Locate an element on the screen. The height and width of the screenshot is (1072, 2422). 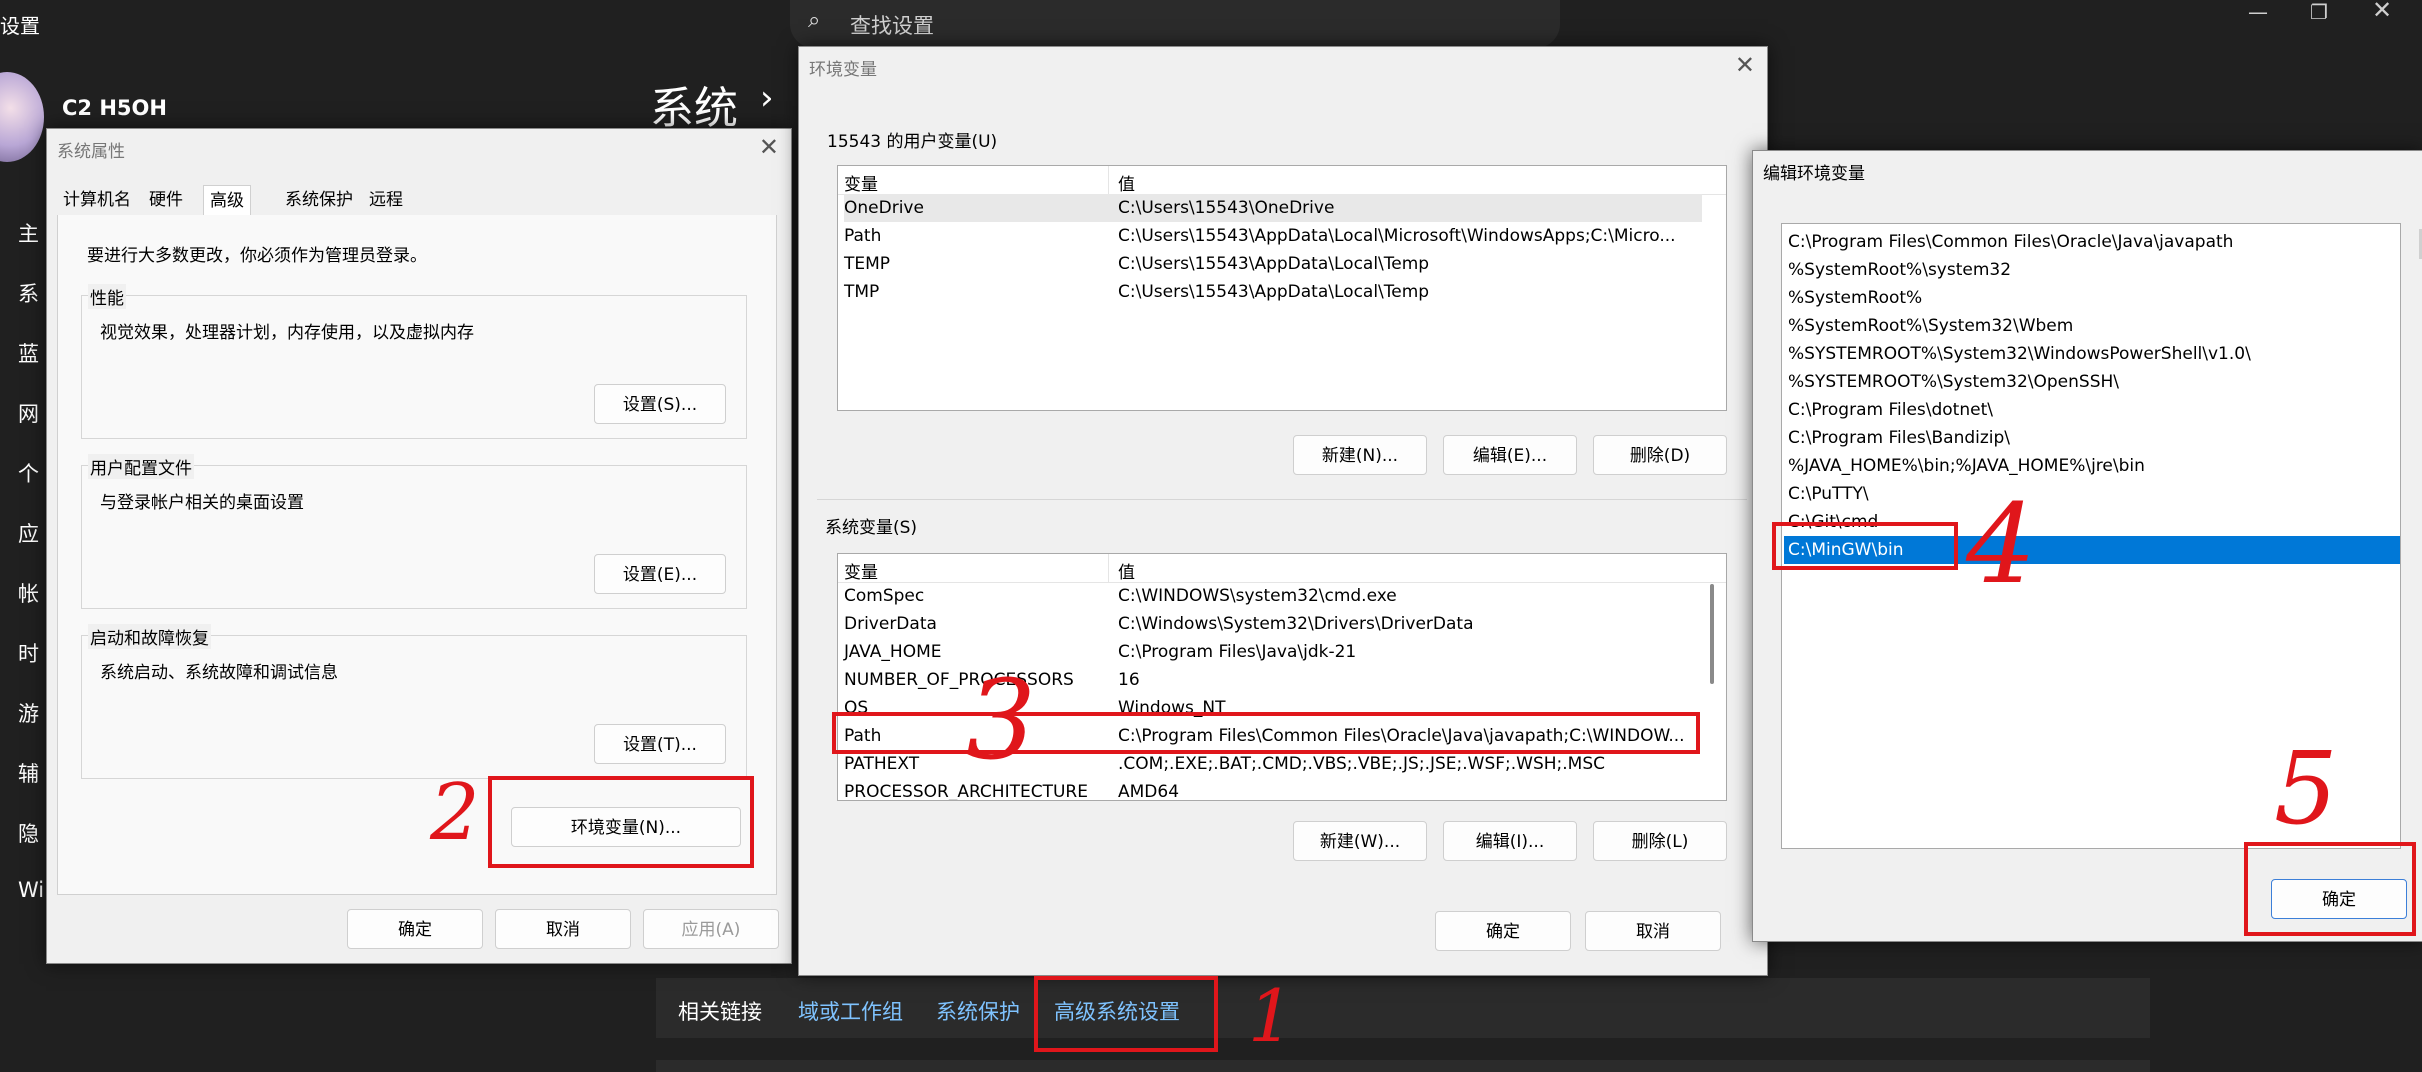
system-delete-button: 删除(L) is located at coordinates (1660, 841).